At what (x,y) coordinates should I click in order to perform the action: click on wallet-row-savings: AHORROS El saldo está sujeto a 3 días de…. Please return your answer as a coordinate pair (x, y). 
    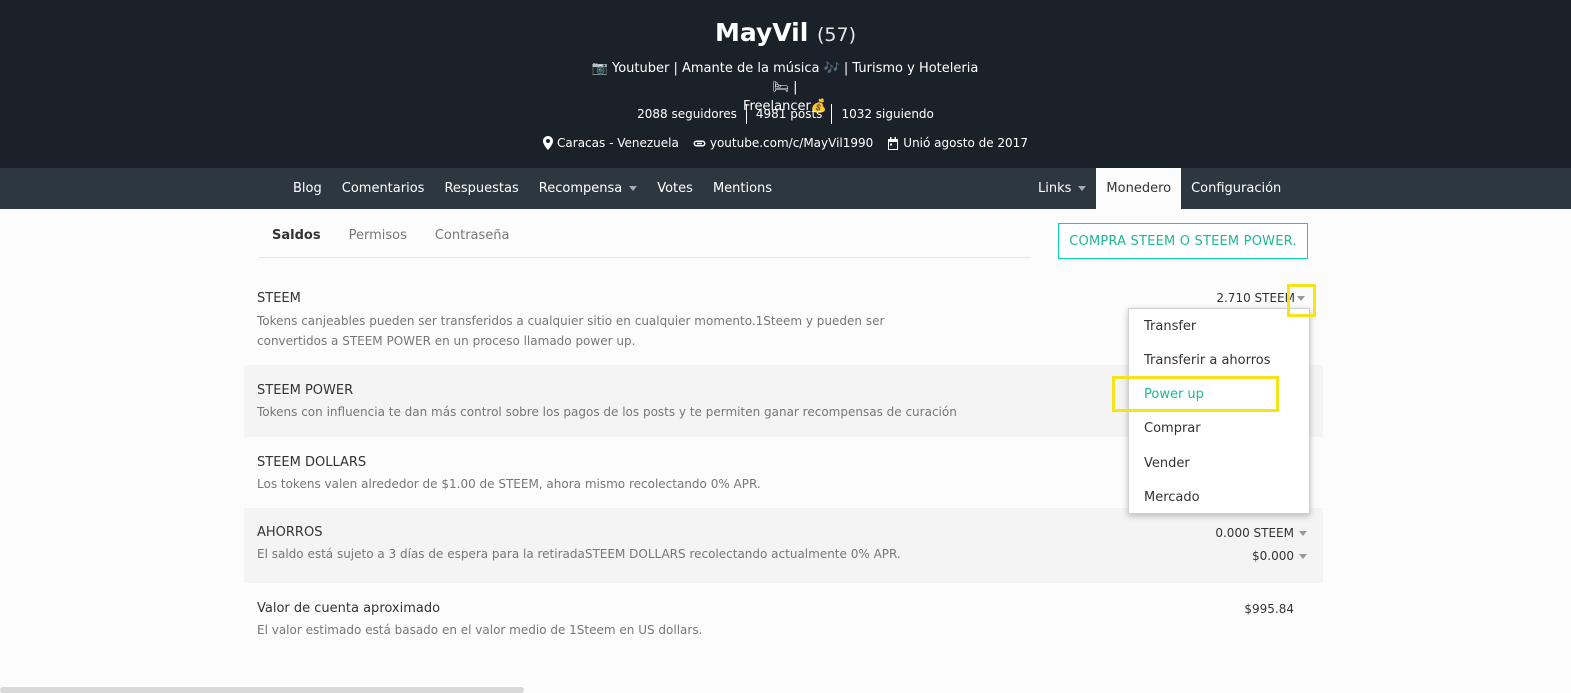
    Looking at the image, I should click on (783, 545).